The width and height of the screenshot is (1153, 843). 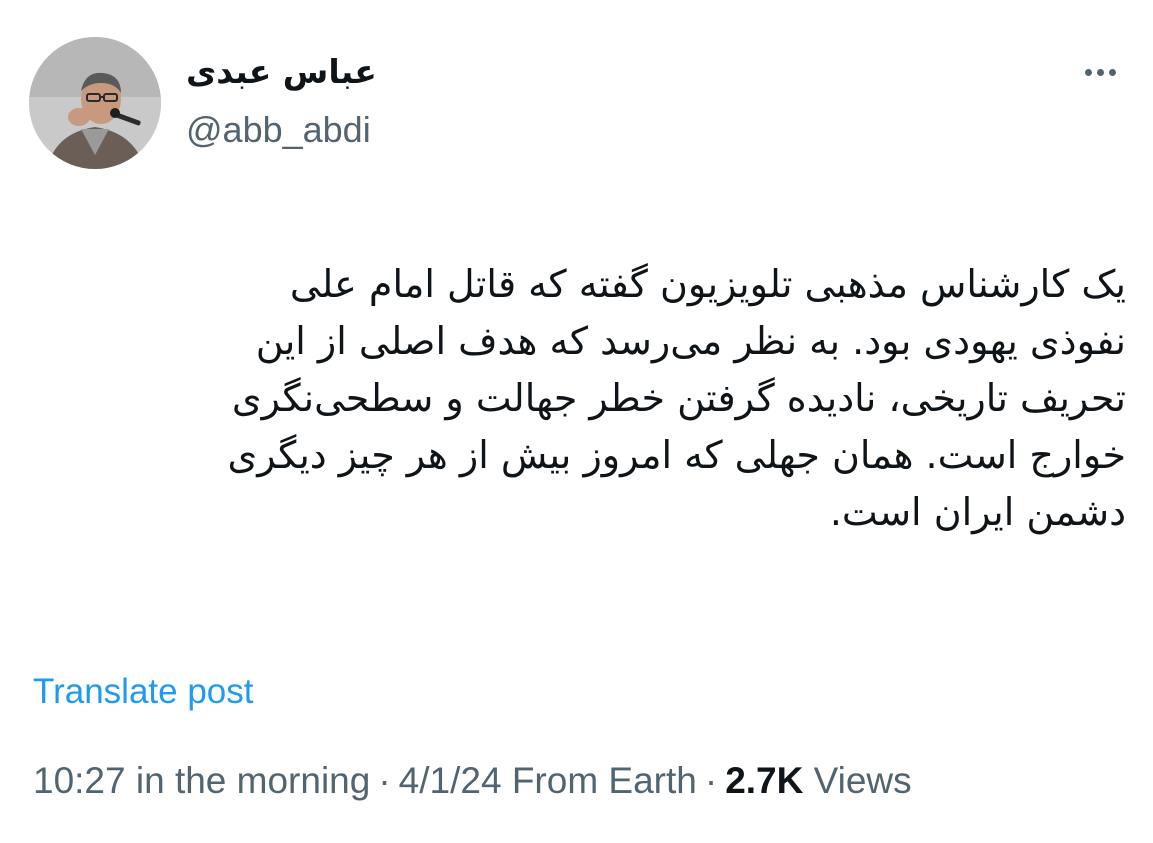 I want to click on views-count: 2.7K, so click(x=764, y=780).